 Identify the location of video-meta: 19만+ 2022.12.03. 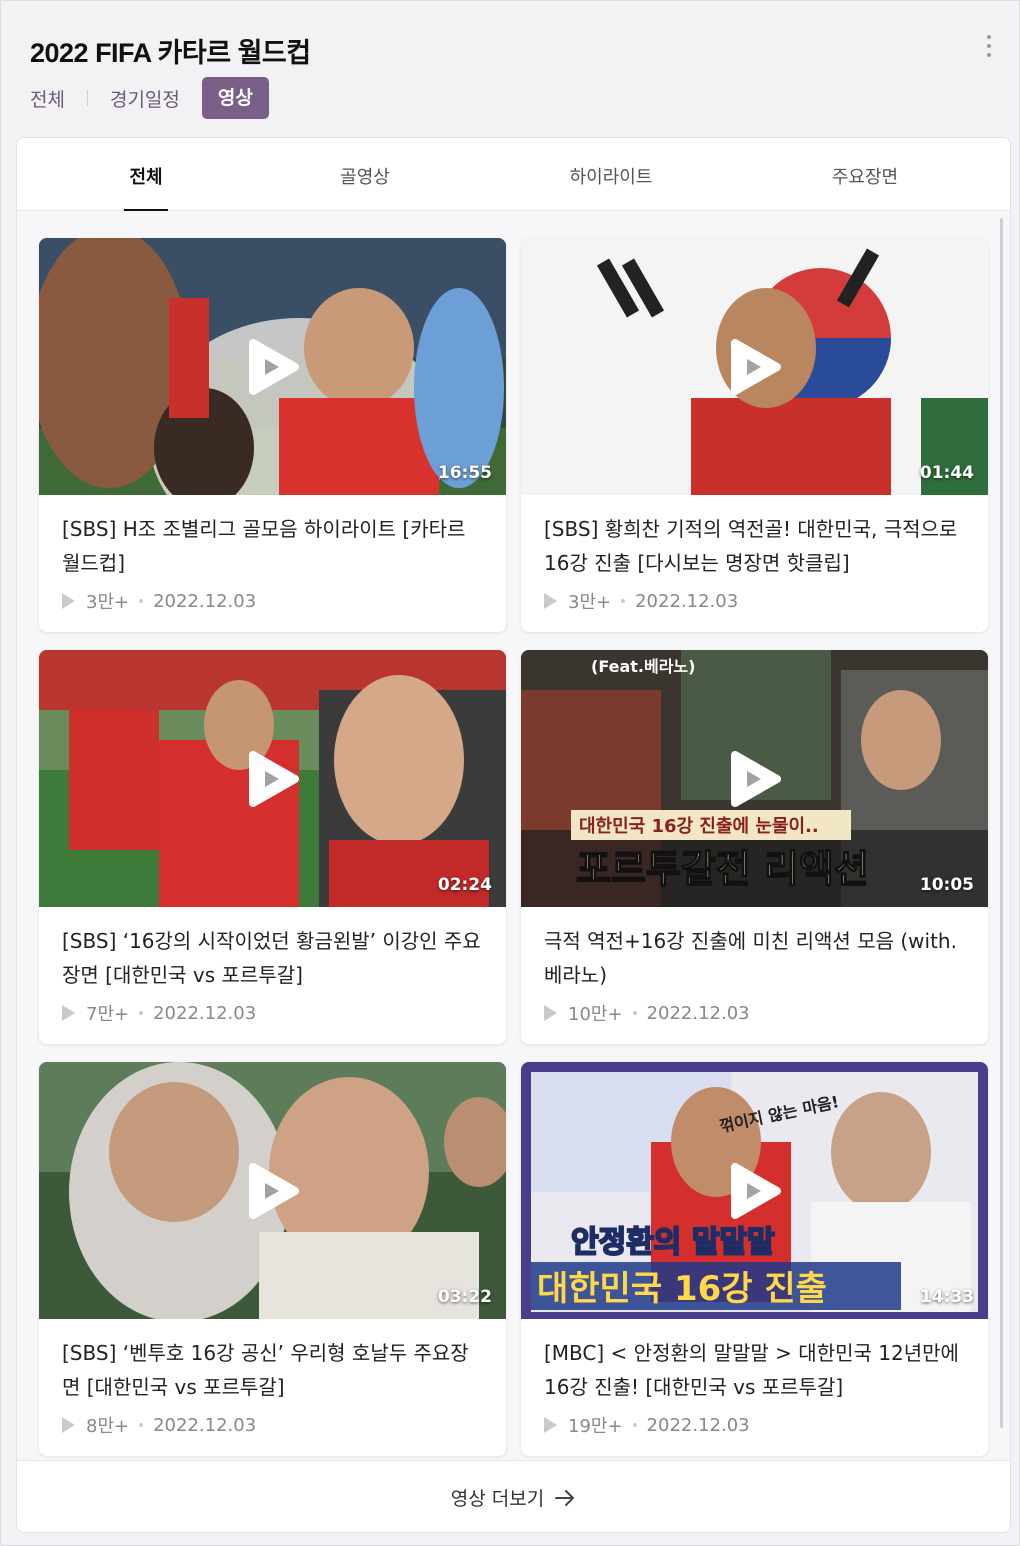
(647, 1425).